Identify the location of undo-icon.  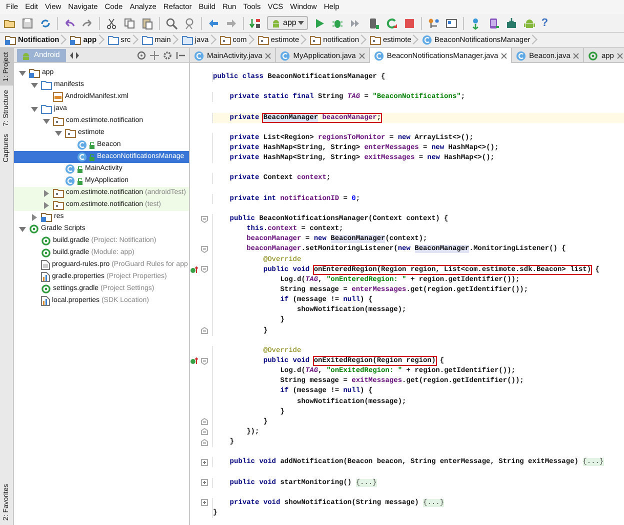
(69, 23).